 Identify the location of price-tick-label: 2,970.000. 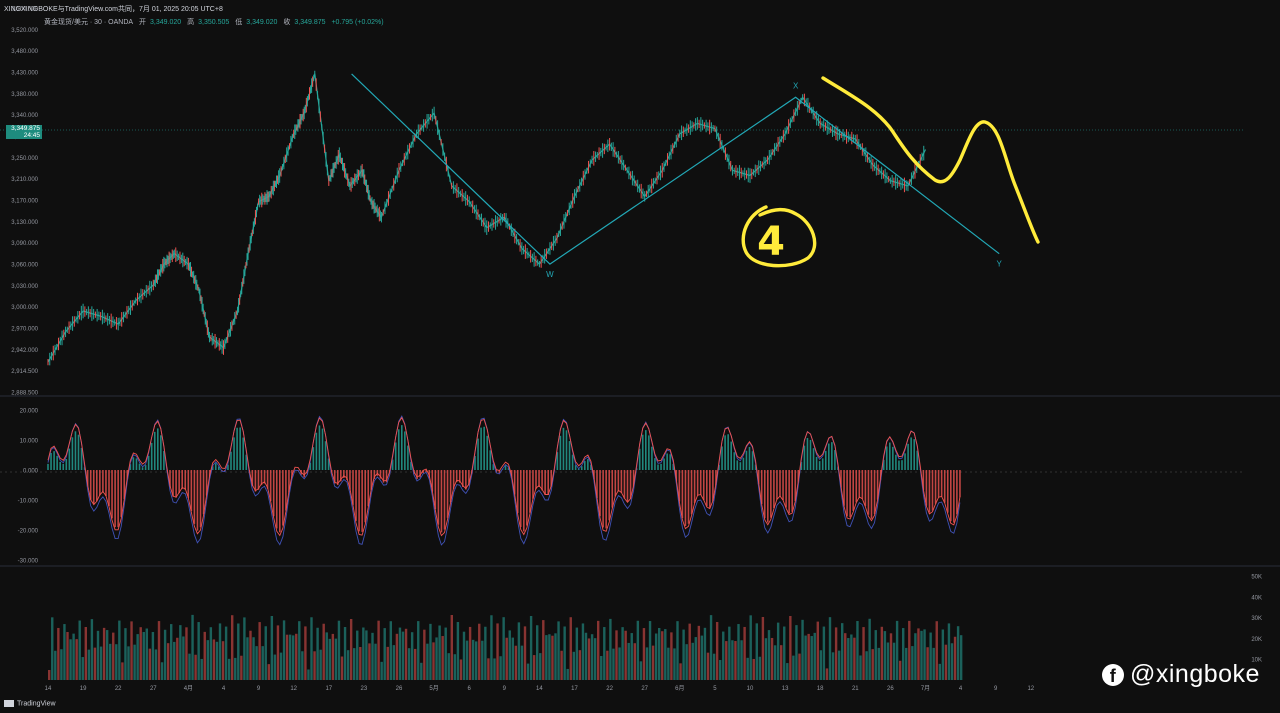
(24, 330).